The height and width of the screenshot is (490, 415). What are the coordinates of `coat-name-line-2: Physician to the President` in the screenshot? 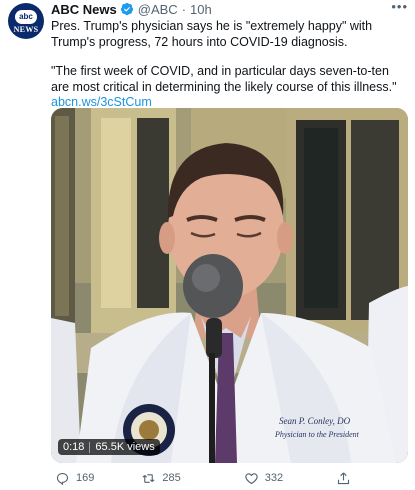 It's located at (317, 434).